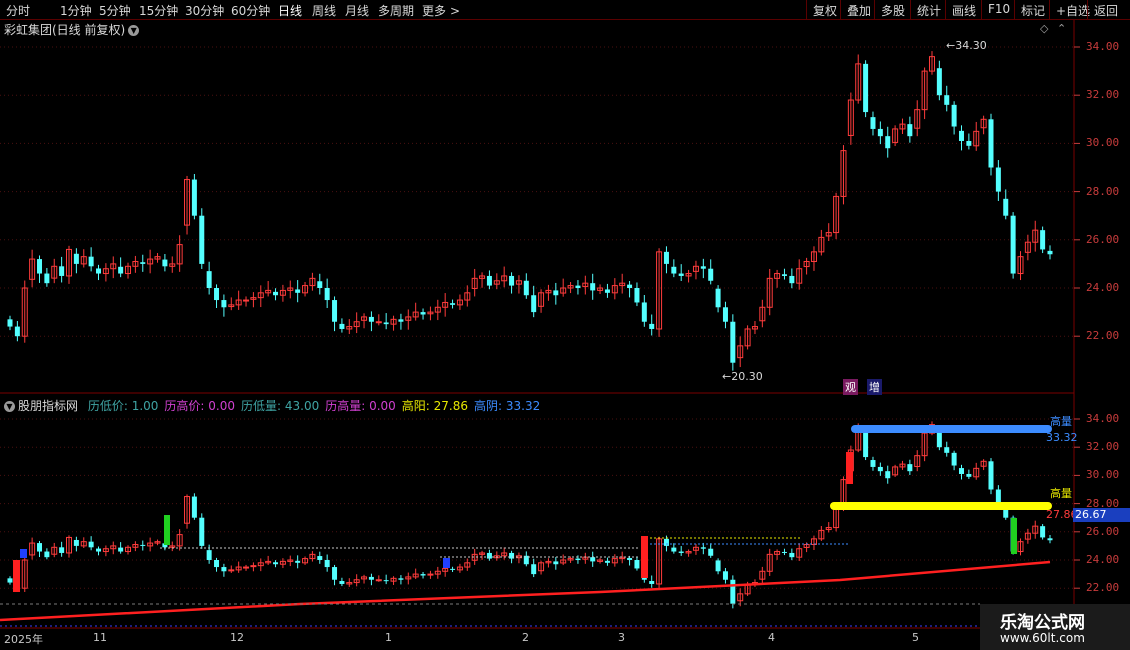 This screenshot has height=650, width=1130. I want to click on date-month-label: 1, so click(388, 637).